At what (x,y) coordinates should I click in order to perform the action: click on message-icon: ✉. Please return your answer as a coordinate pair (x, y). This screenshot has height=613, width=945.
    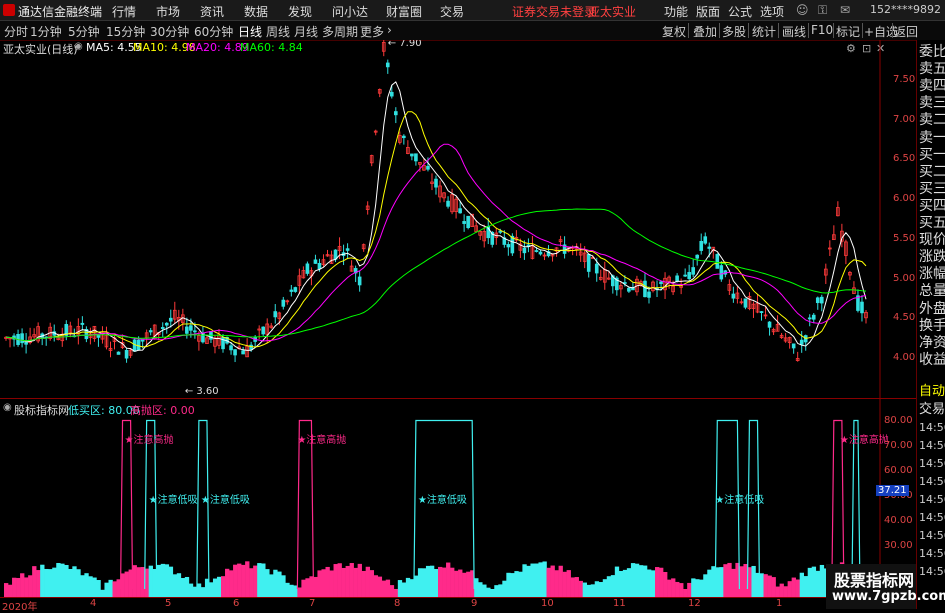
    Looking at the image, I should click on (845, 10).